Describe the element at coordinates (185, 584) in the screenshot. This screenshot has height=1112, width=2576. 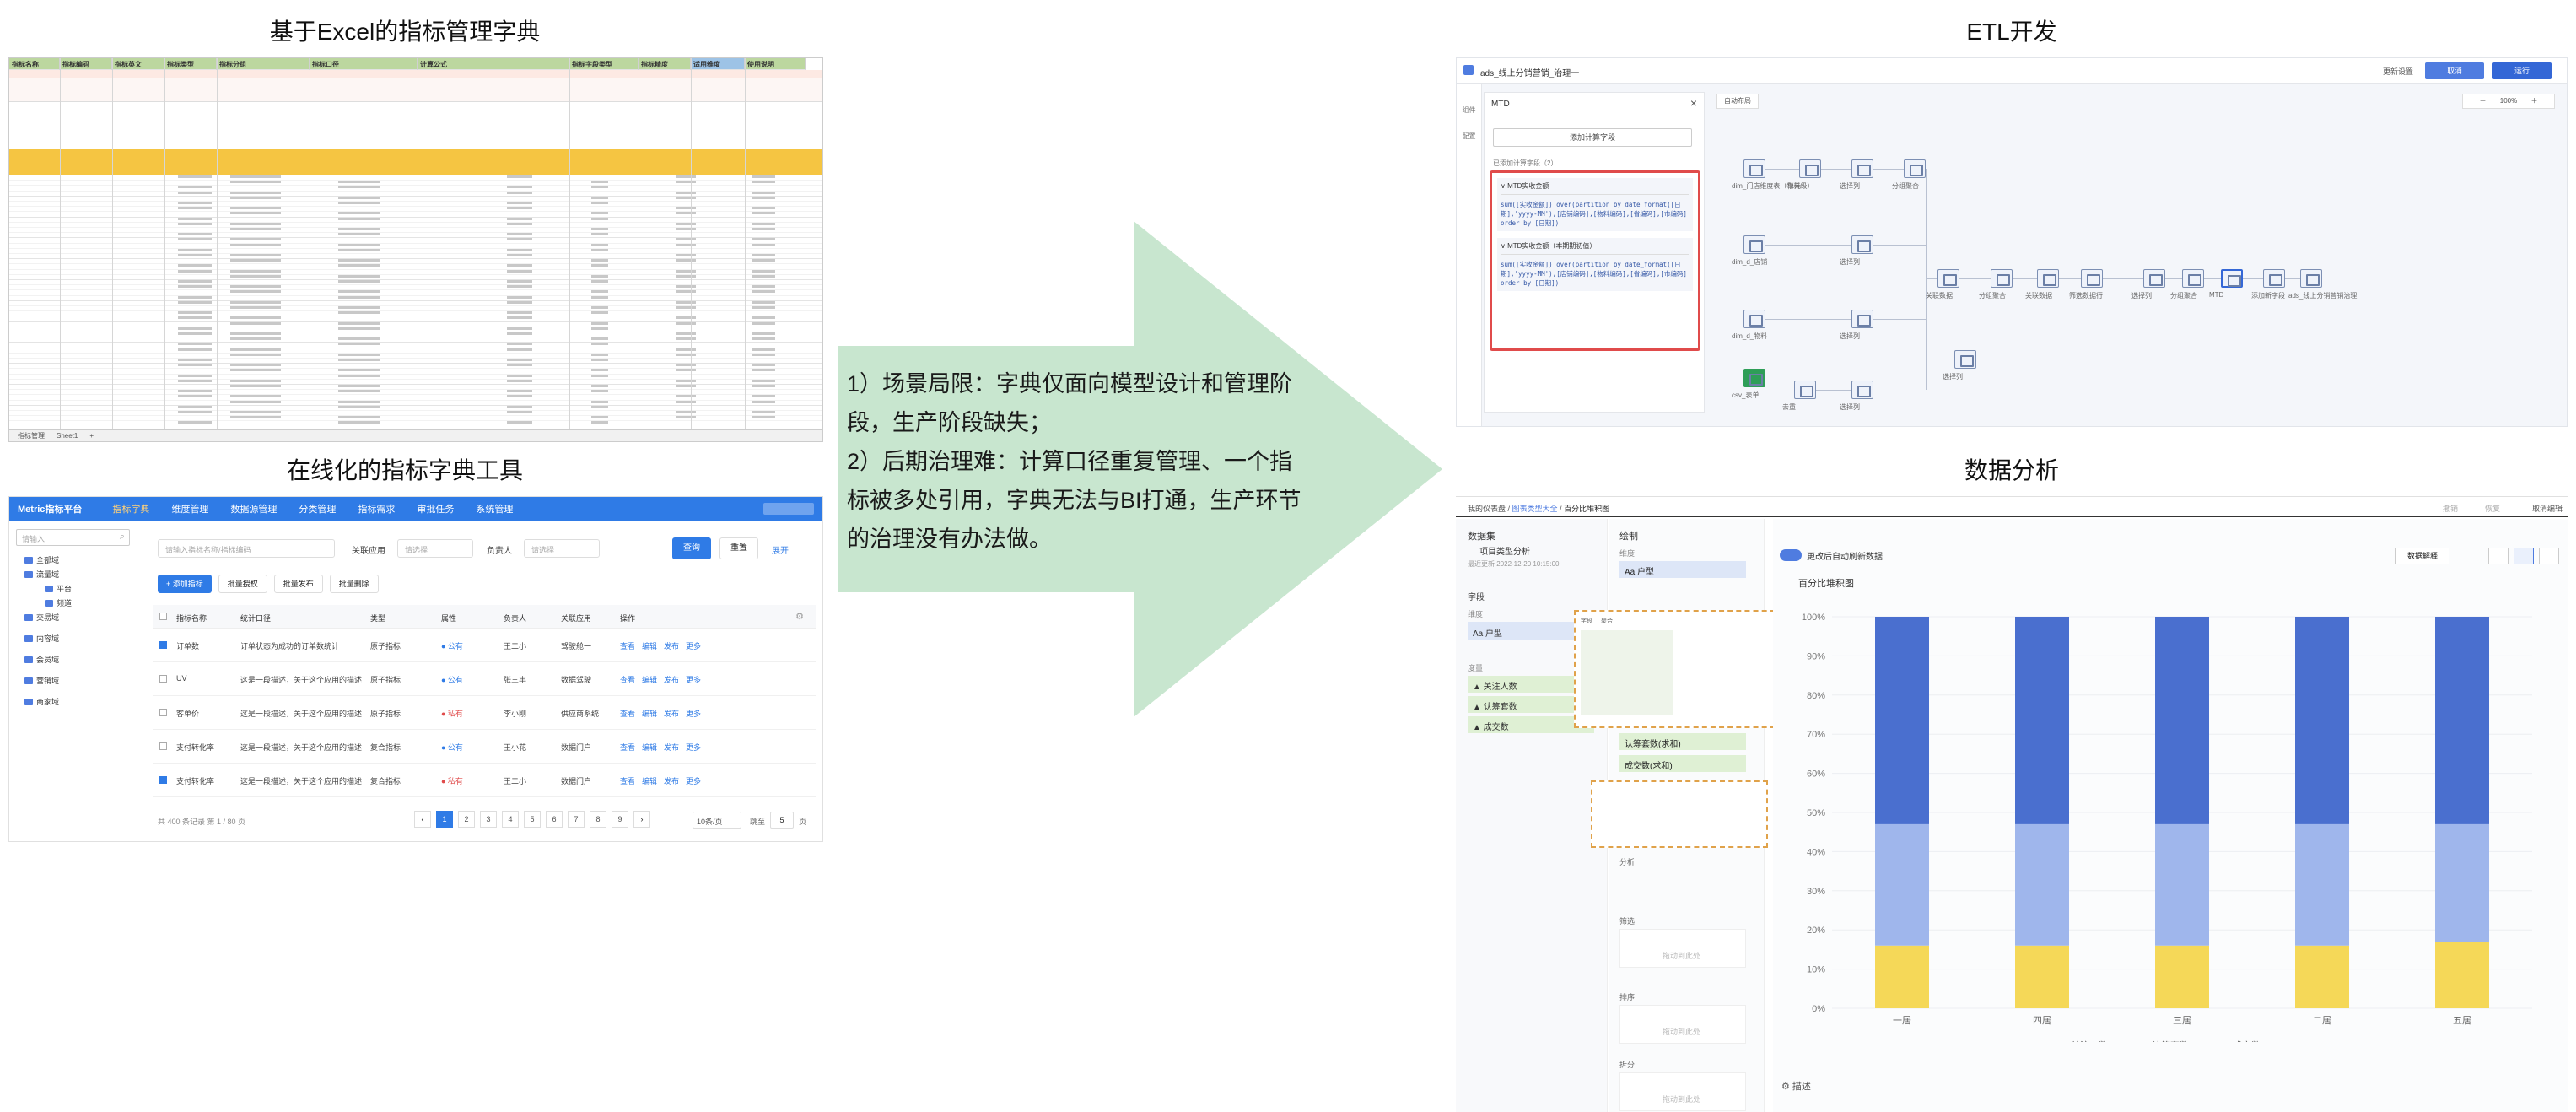
I see `add-metric-button: + 添加指标` at that location.